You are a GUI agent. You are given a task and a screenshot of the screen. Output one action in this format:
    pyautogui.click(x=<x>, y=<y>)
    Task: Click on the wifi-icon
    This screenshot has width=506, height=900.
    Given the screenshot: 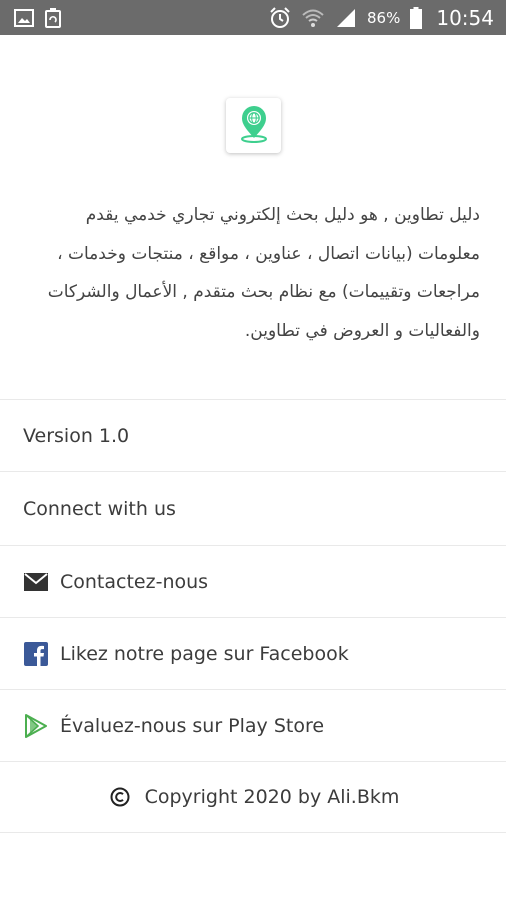 What is the action you would take?
    pyautogui.click(x=313, y=18)
    